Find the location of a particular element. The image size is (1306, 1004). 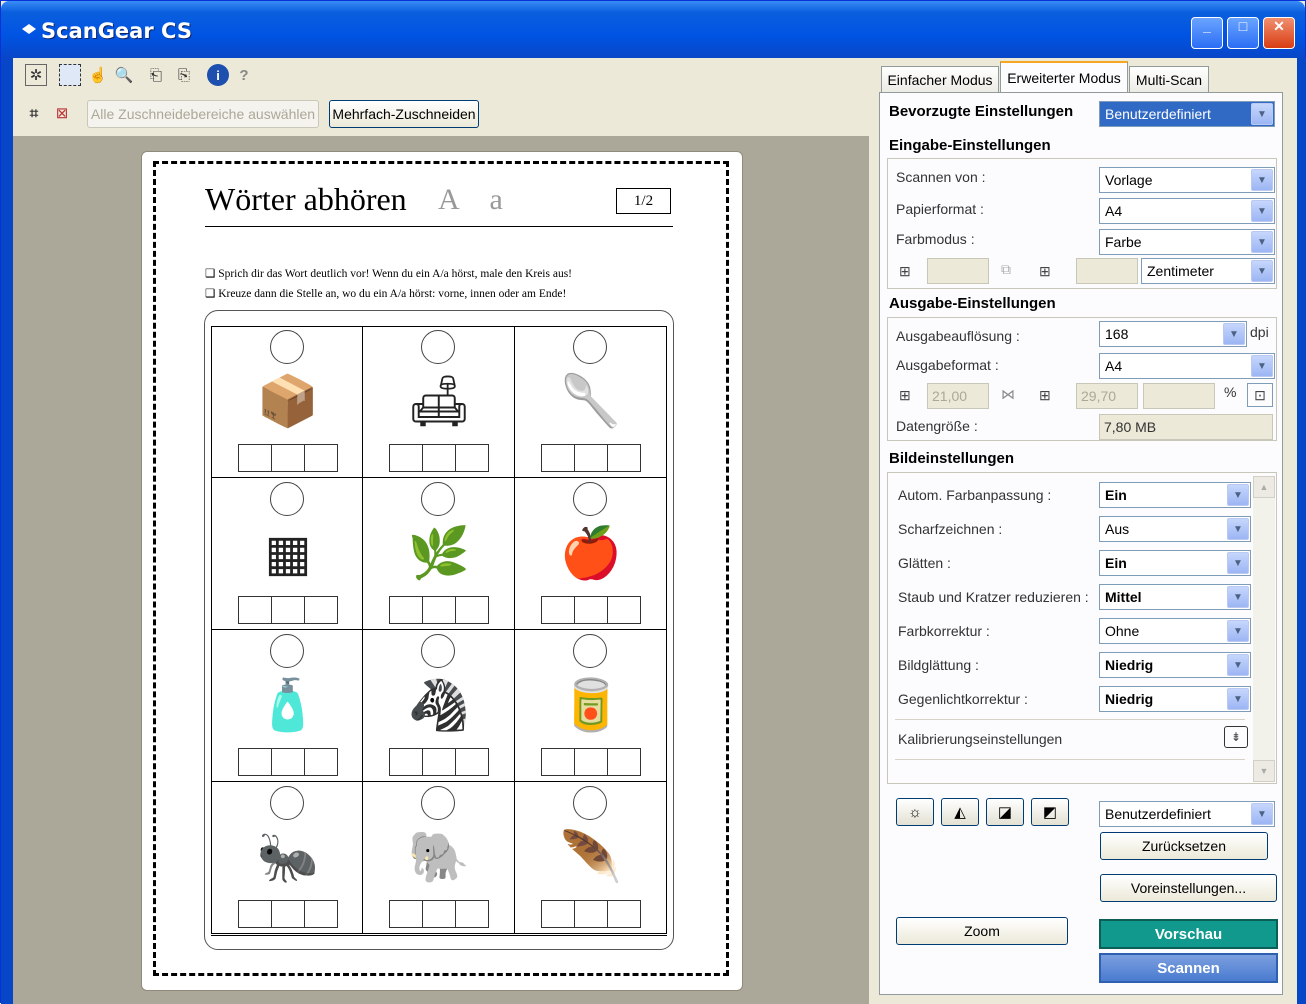

output-resolution-label: Ausgabeauflösung : is located at coordinates (958, 336).